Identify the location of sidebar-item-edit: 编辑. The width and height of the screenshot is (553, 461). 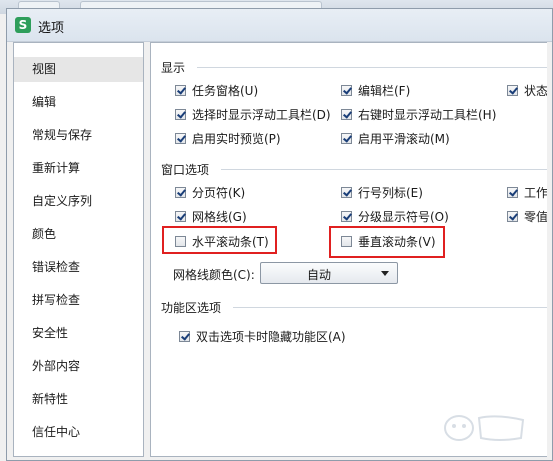
(78, 102).